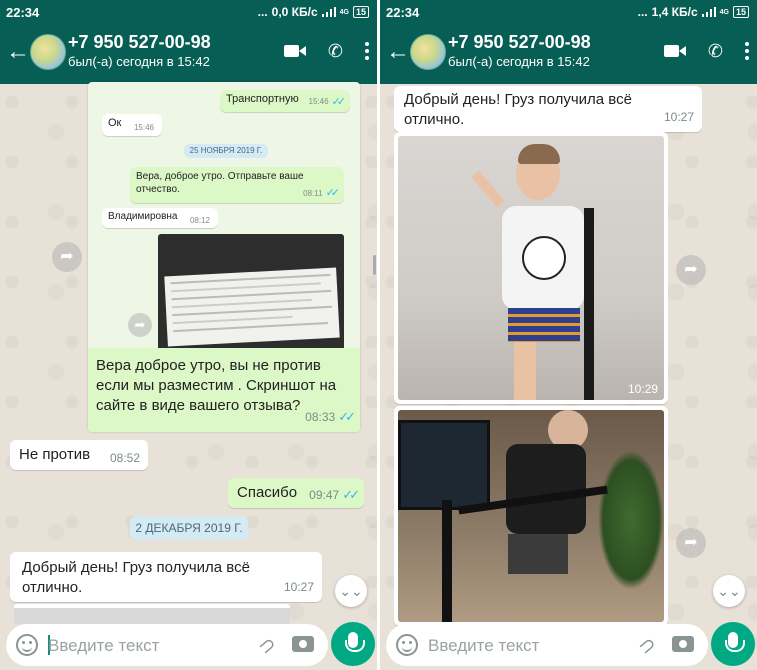 This screenshot has width=757, height=670. I want to click on embedded-msg-vladimirovna: Владимировна 08:12, so click(160, 218).